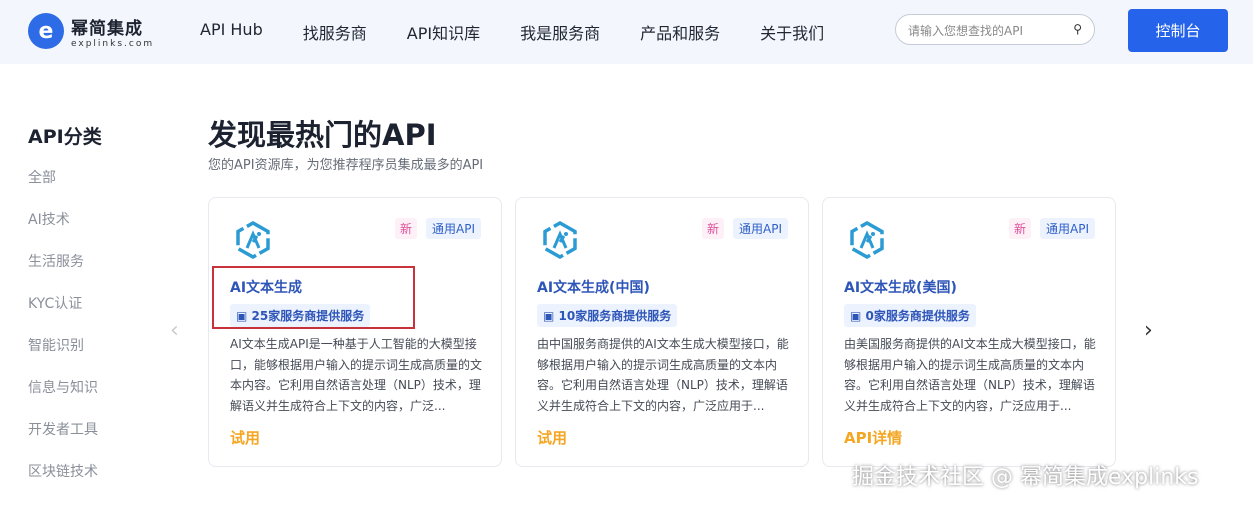 This screenshot has width=1253, height=505. Describe the element at coordinates (792, 32) in the screenshot. I see `nav-about: 关于我们` at that location.